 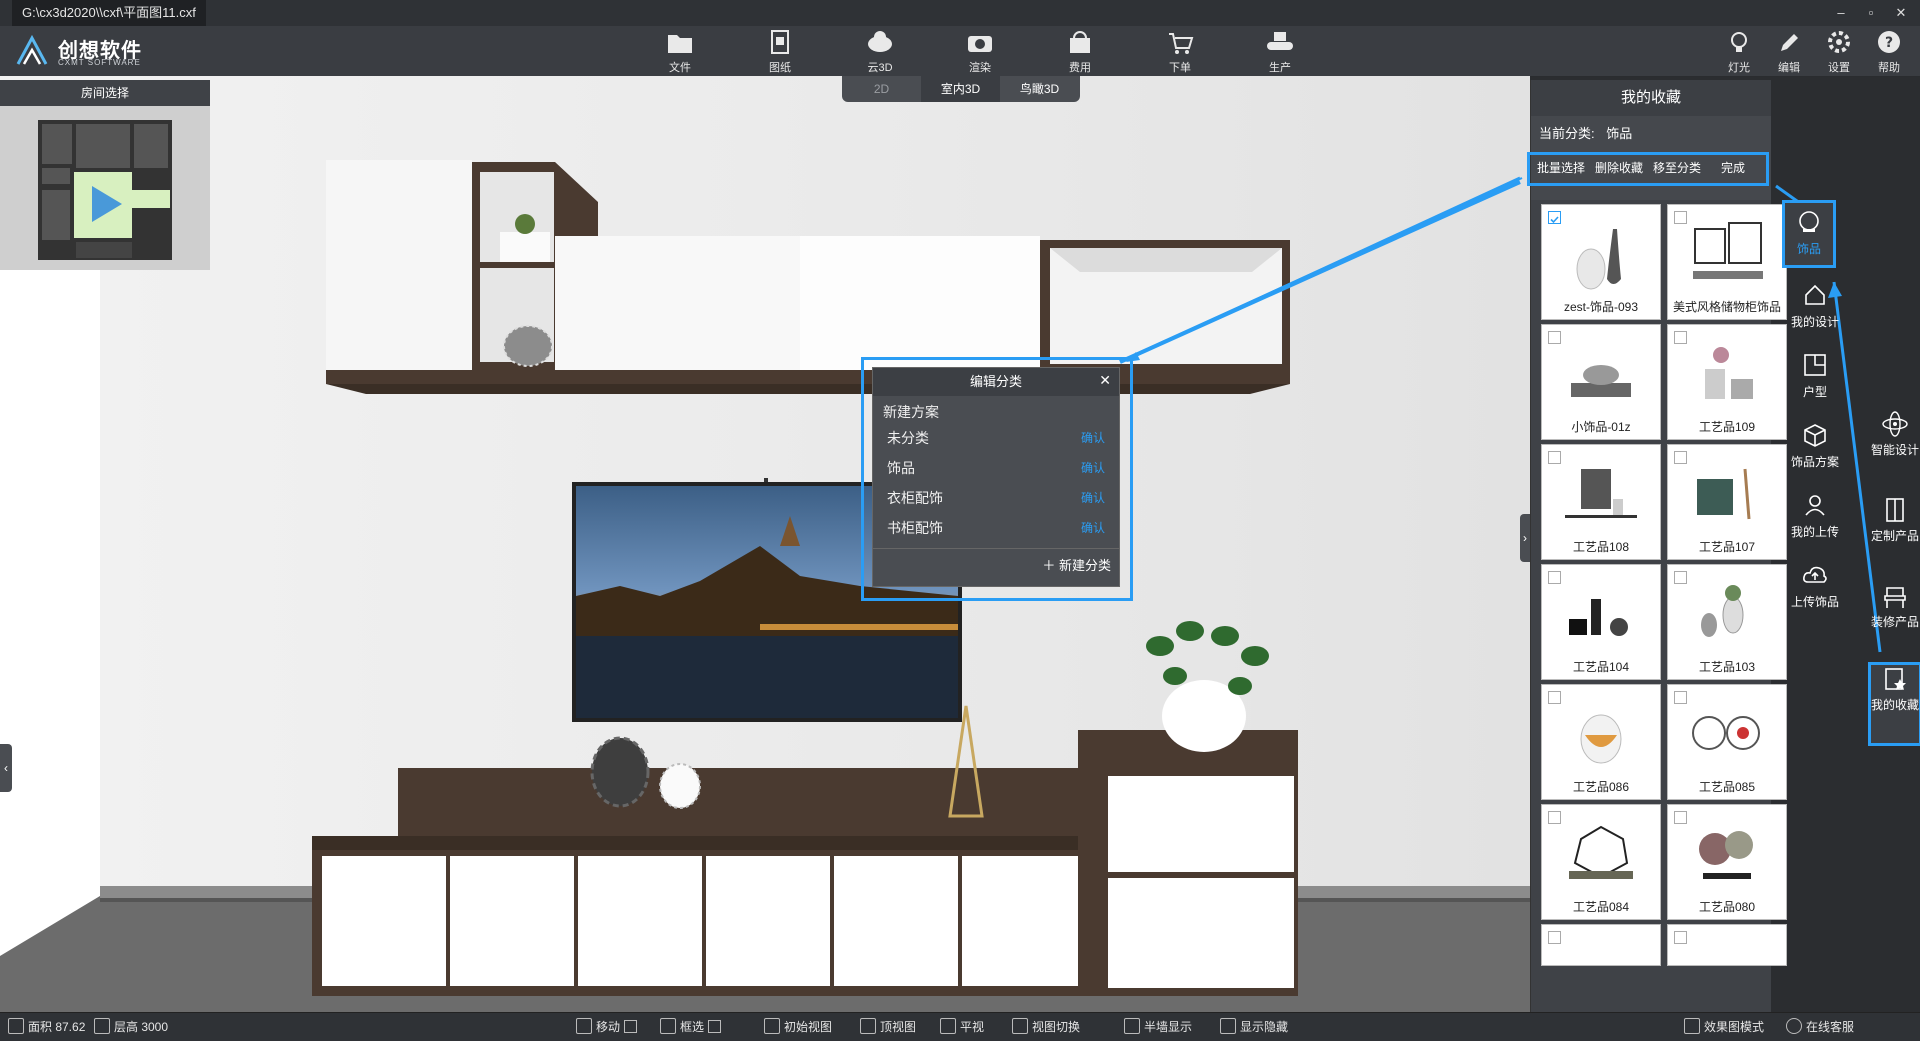 What do you see at coordinates (1901, 13) in the screenshot?
I see `close-button: ✕` at bounding box center [1901, 13].